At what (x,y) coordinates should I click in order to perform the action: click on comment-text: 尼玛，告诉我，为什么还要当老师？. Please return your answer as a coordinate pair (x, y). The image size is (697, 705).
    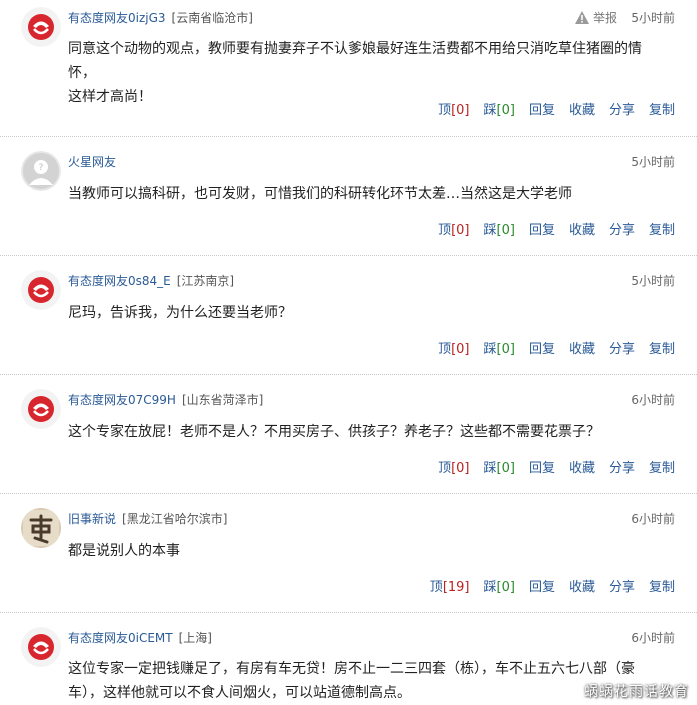
    Looking at the image, I should click on (368, 313).